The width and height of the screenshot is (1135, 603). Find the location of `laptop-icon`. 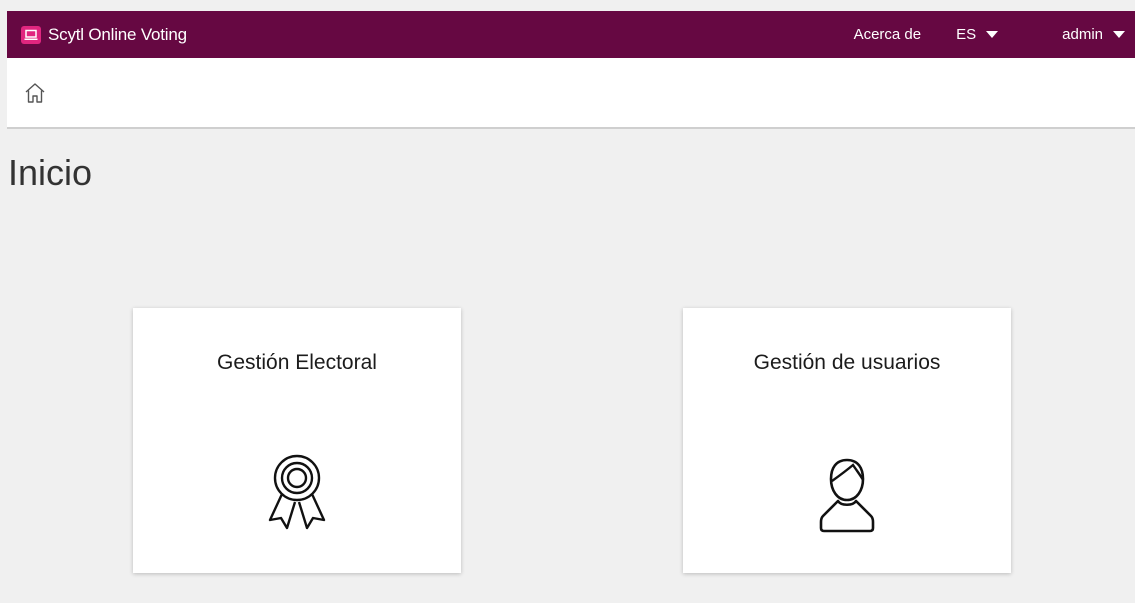

laptop-icon is located at coordinates (31, 34).